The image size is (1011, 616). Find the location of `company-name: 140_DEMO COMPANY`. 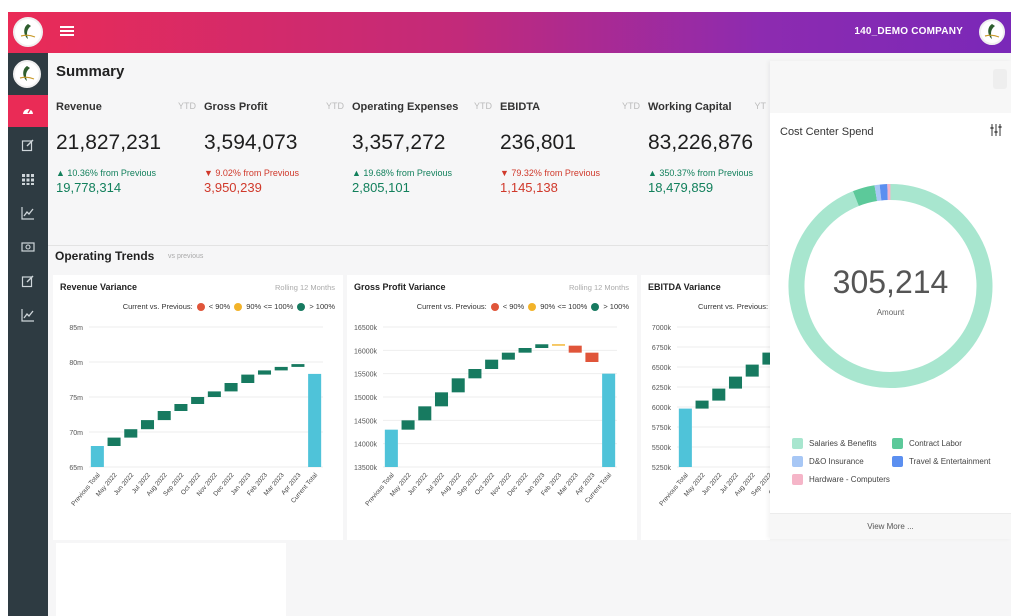

company-name: 140_DEMO COMPANY is located at coordinates (908, 31).